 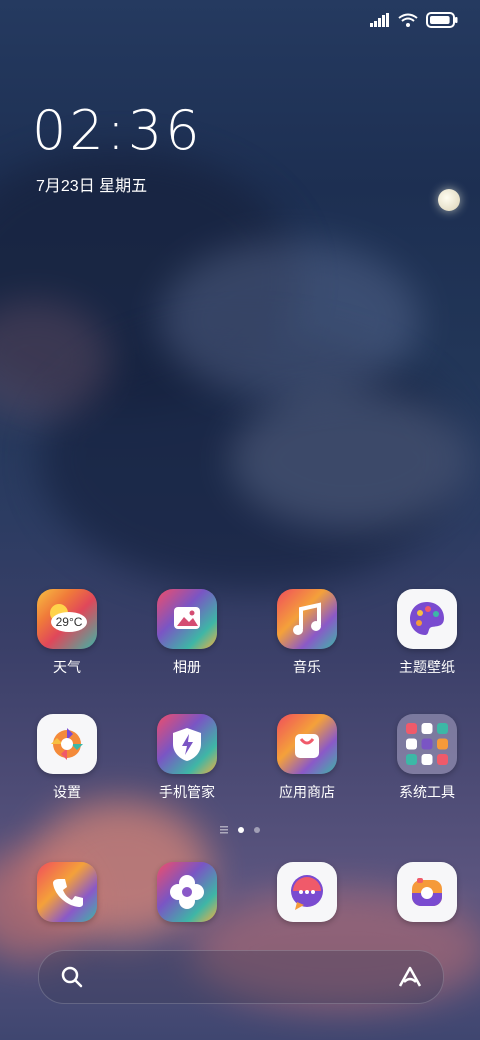 I want to click on camera-icon, so click(x=427, y=892).